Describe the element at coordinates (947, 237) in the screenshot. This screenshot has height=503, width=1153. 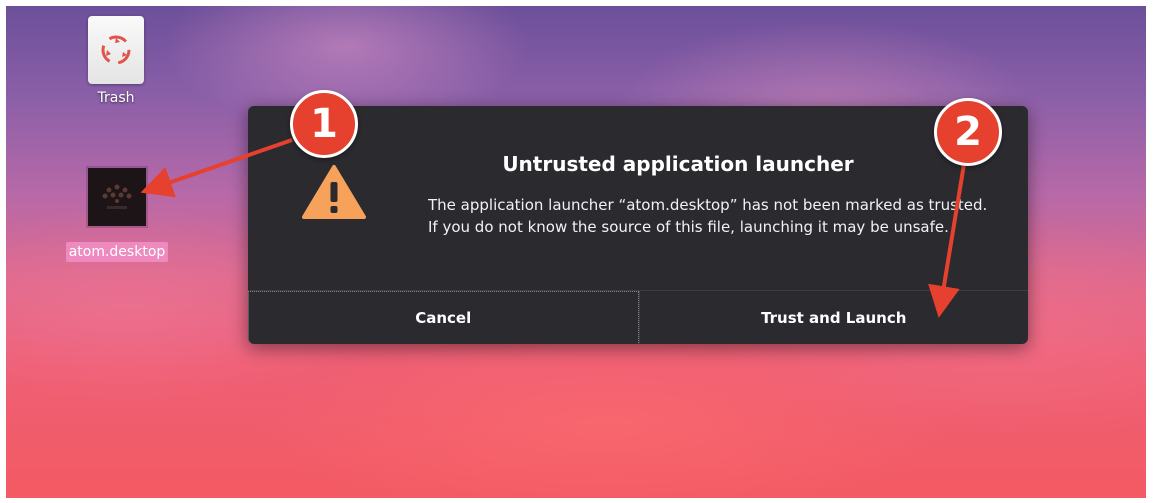
I see `arrow-to-trust-button` at that location.